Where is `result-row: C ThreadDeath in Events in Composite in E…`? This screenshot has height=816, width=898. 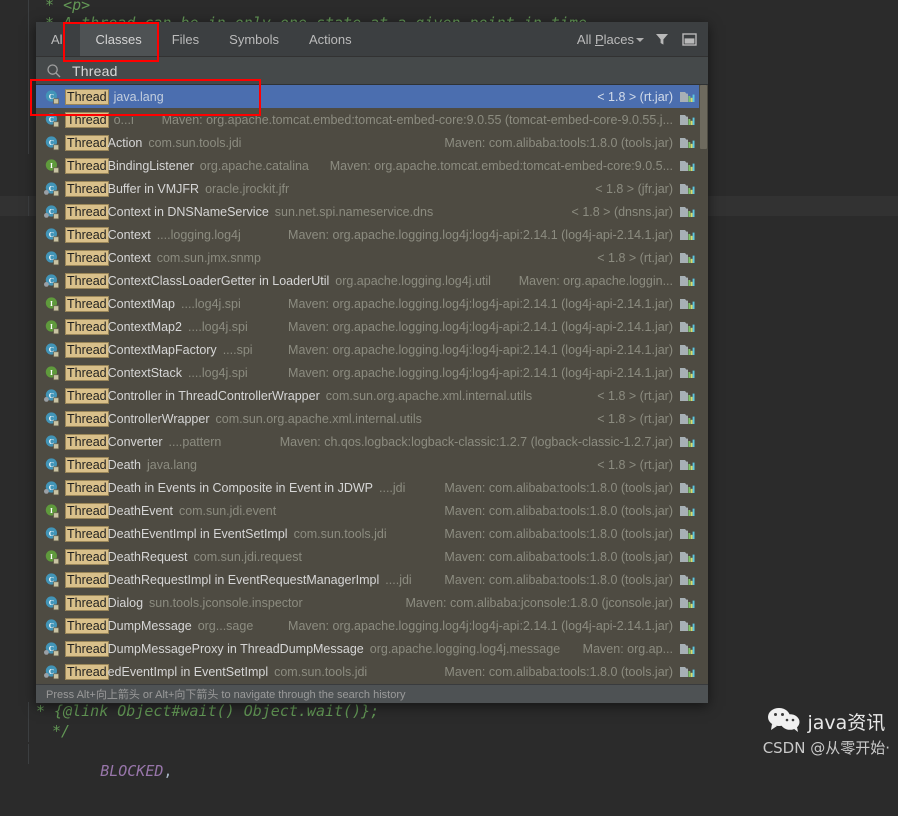 result-row: C ThreadDeath in Events in Composite in E… is located at coordinates (367, 487).